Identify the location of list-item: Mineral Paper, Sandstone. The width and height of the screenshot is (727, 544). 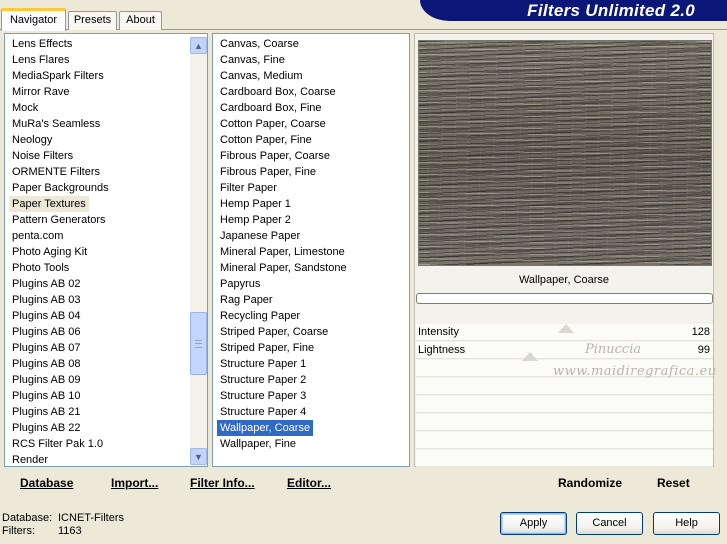
(283, 268).